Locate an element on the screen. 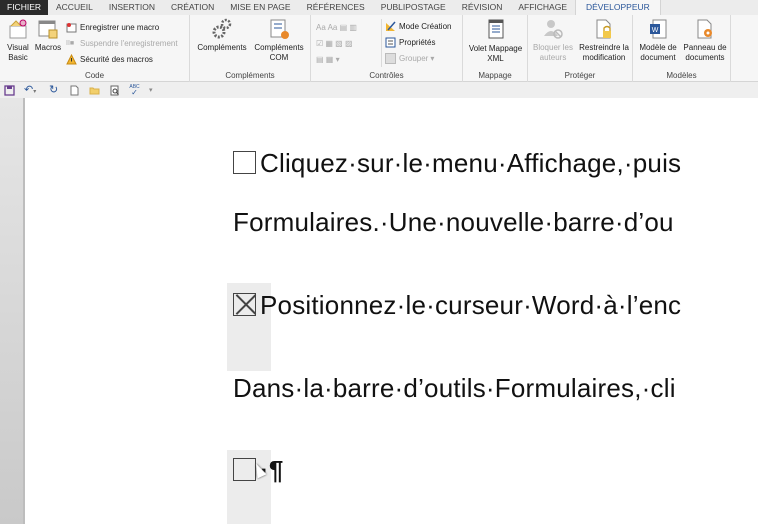 Image resolution: width=758 pixels, height=524 pixels. content-controls-grid: Aa Aa ▤ ▥ ☑ ▦ ▧ ▨ ▤ ▦ ▾ is located at coordinates (336, 44).